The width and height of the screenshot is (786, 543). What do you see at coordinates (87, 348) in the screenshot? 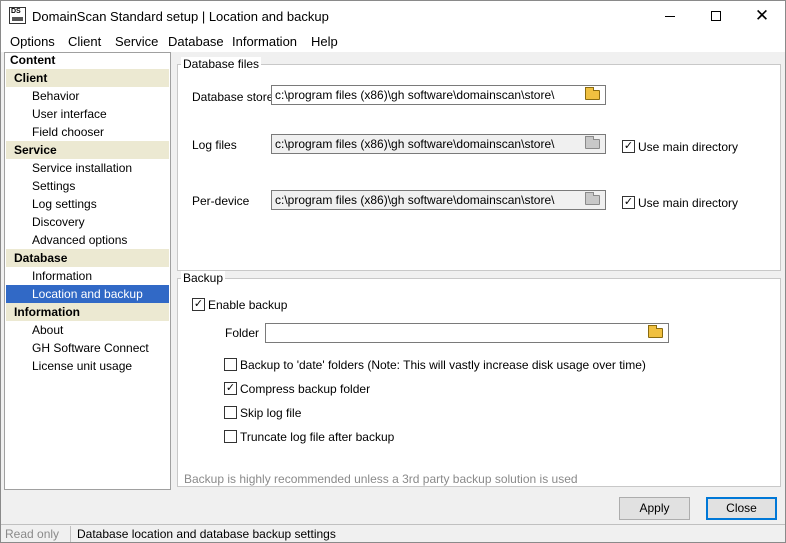
I see `tree-item-gh-software-connect: GH Software Connect` at bounding box center [87, 348].